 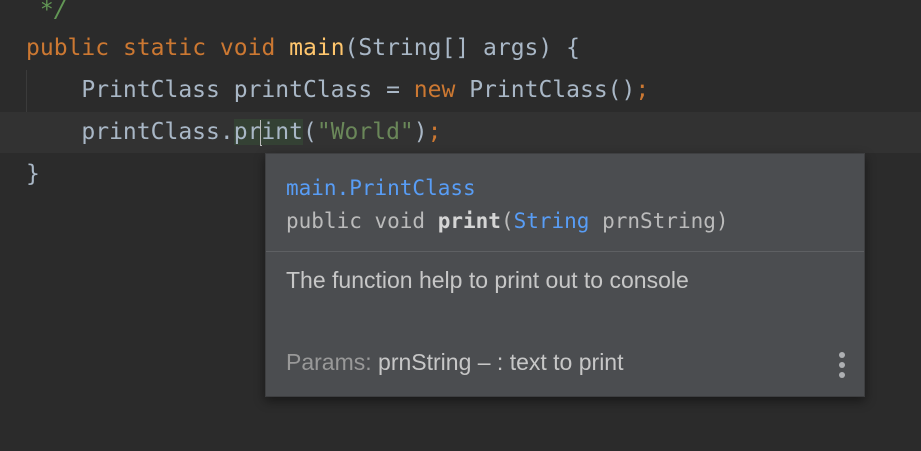 What do you see at coordinates (150, 90) in the screenshot?
I see `type-printclass: PrintClass` at bounding box center [150, 90].